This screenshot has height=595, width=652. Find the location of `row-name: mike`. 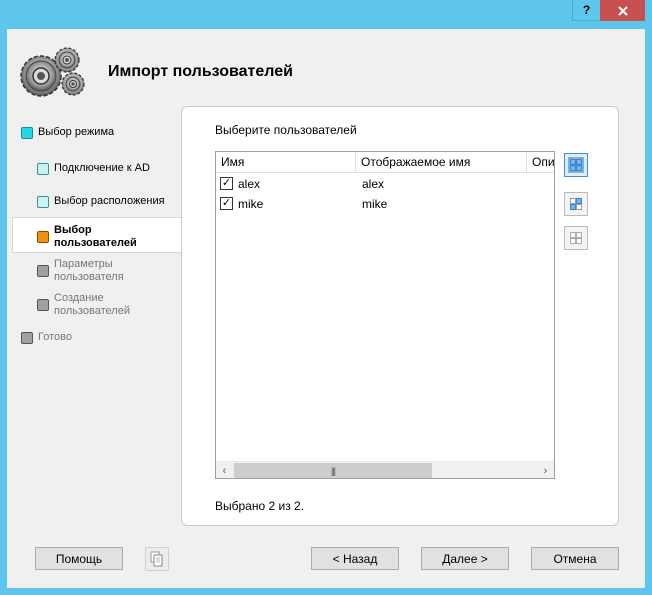

row-name: mike is located at coordinates (251, 204).